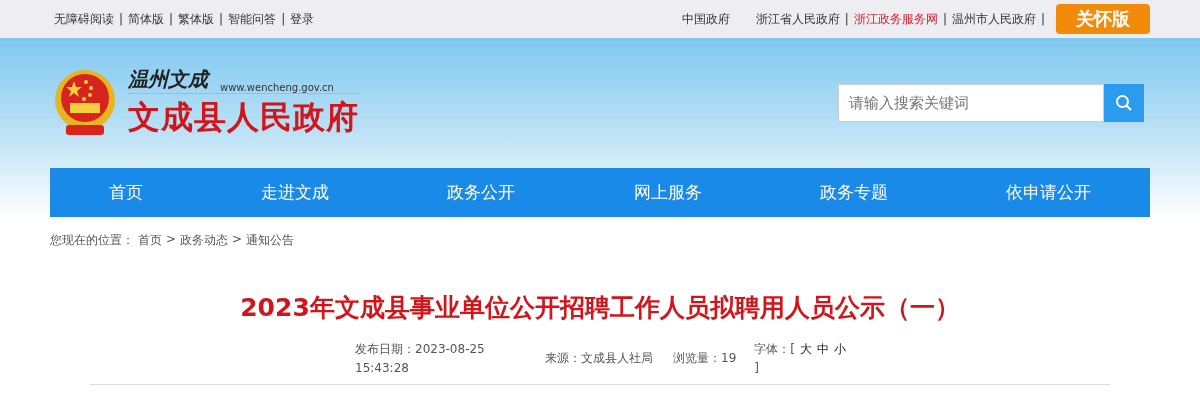  I want to click on font-size-label: 字体：[, so click(774, 349).